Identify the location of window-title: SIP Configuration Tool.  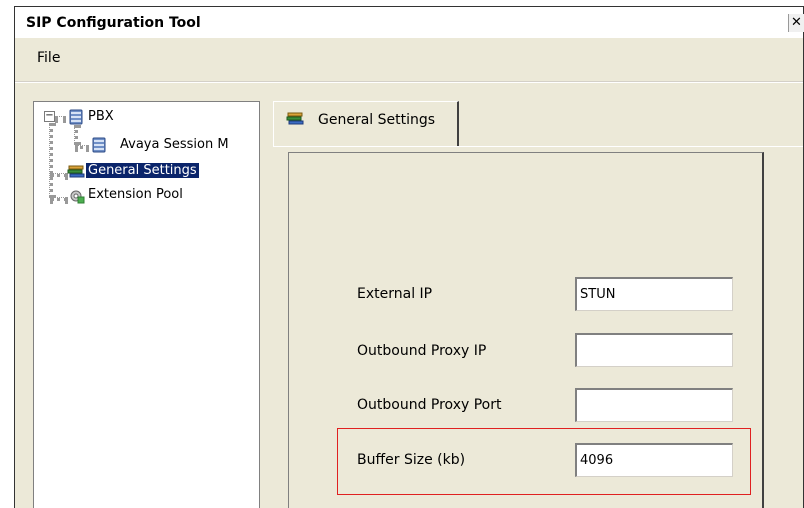
(113, 23).